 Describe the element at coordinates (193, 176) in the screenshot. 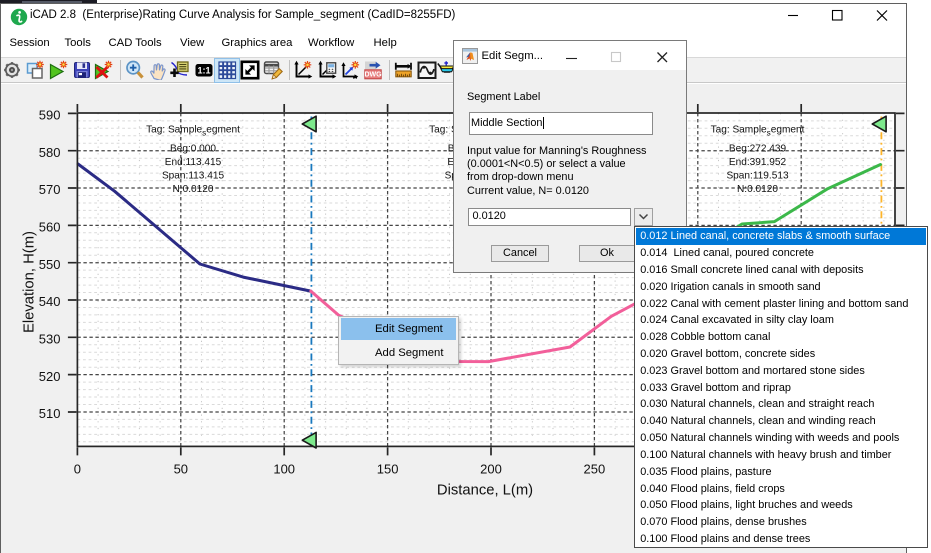

I see `svg-text: Span:113.415` at that location.